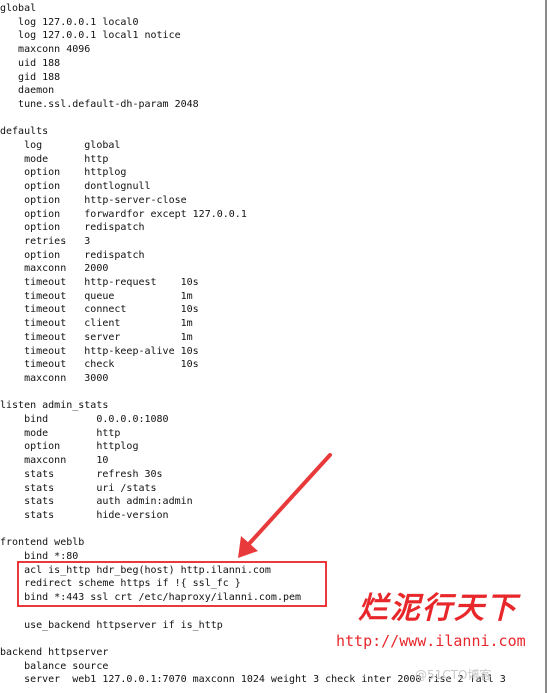  What do you see at coordinates (453, 675) in the screenshot?
I see `watermark-source: @51CTO博客` at bounding box center [453, 675].